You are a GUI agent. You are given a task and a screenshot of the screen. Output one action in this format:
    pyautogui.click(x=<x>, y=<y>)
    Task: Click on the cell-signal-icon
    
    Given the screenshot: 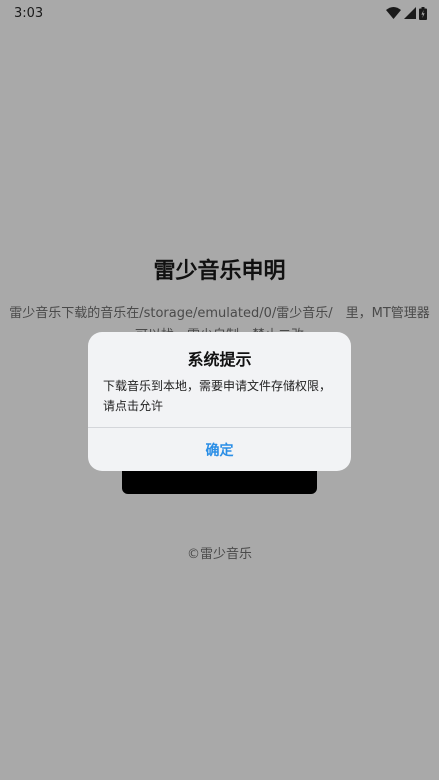 What is the action you would take?
    pyautogui.click(x=410, y=13)
    